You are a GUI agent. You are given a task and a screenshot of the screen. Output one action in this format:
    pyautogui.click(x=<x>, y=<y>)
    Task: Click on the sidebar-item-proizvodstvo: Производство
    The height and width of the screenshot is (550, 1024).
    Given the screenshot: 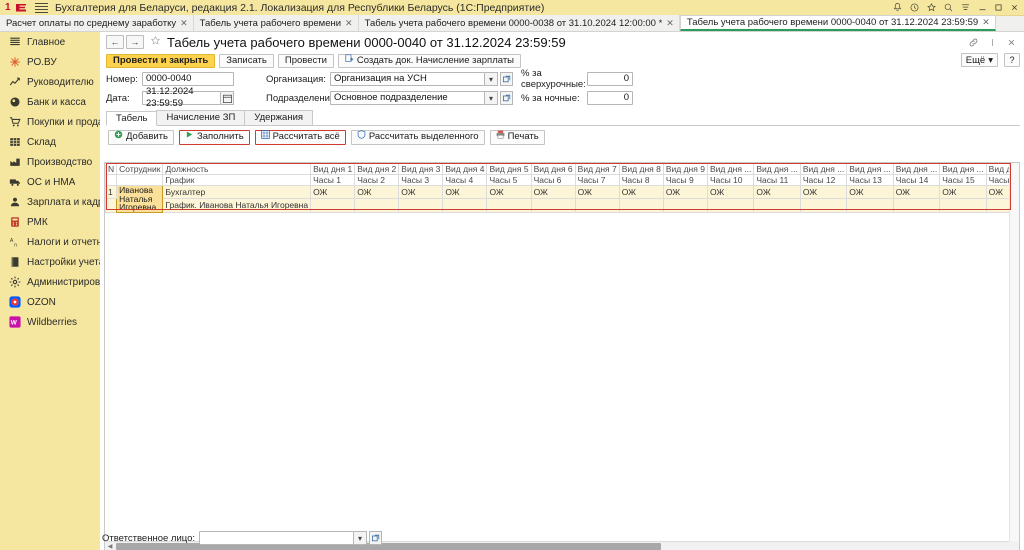 What is the action you would take?
    pyautogui.click(x=50, y=162)
    